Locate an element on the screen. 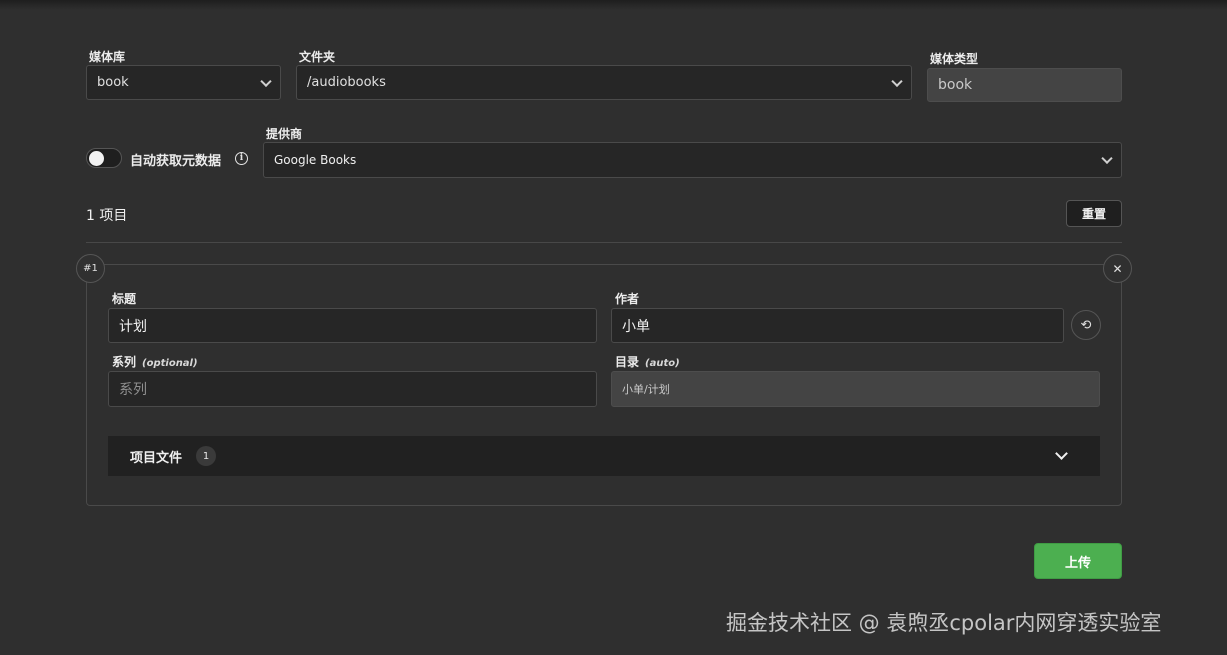 This screenshot has width=1227, height=655. auto-fetch-label: 自动获取元数据 is located at coordinates (176, 161).